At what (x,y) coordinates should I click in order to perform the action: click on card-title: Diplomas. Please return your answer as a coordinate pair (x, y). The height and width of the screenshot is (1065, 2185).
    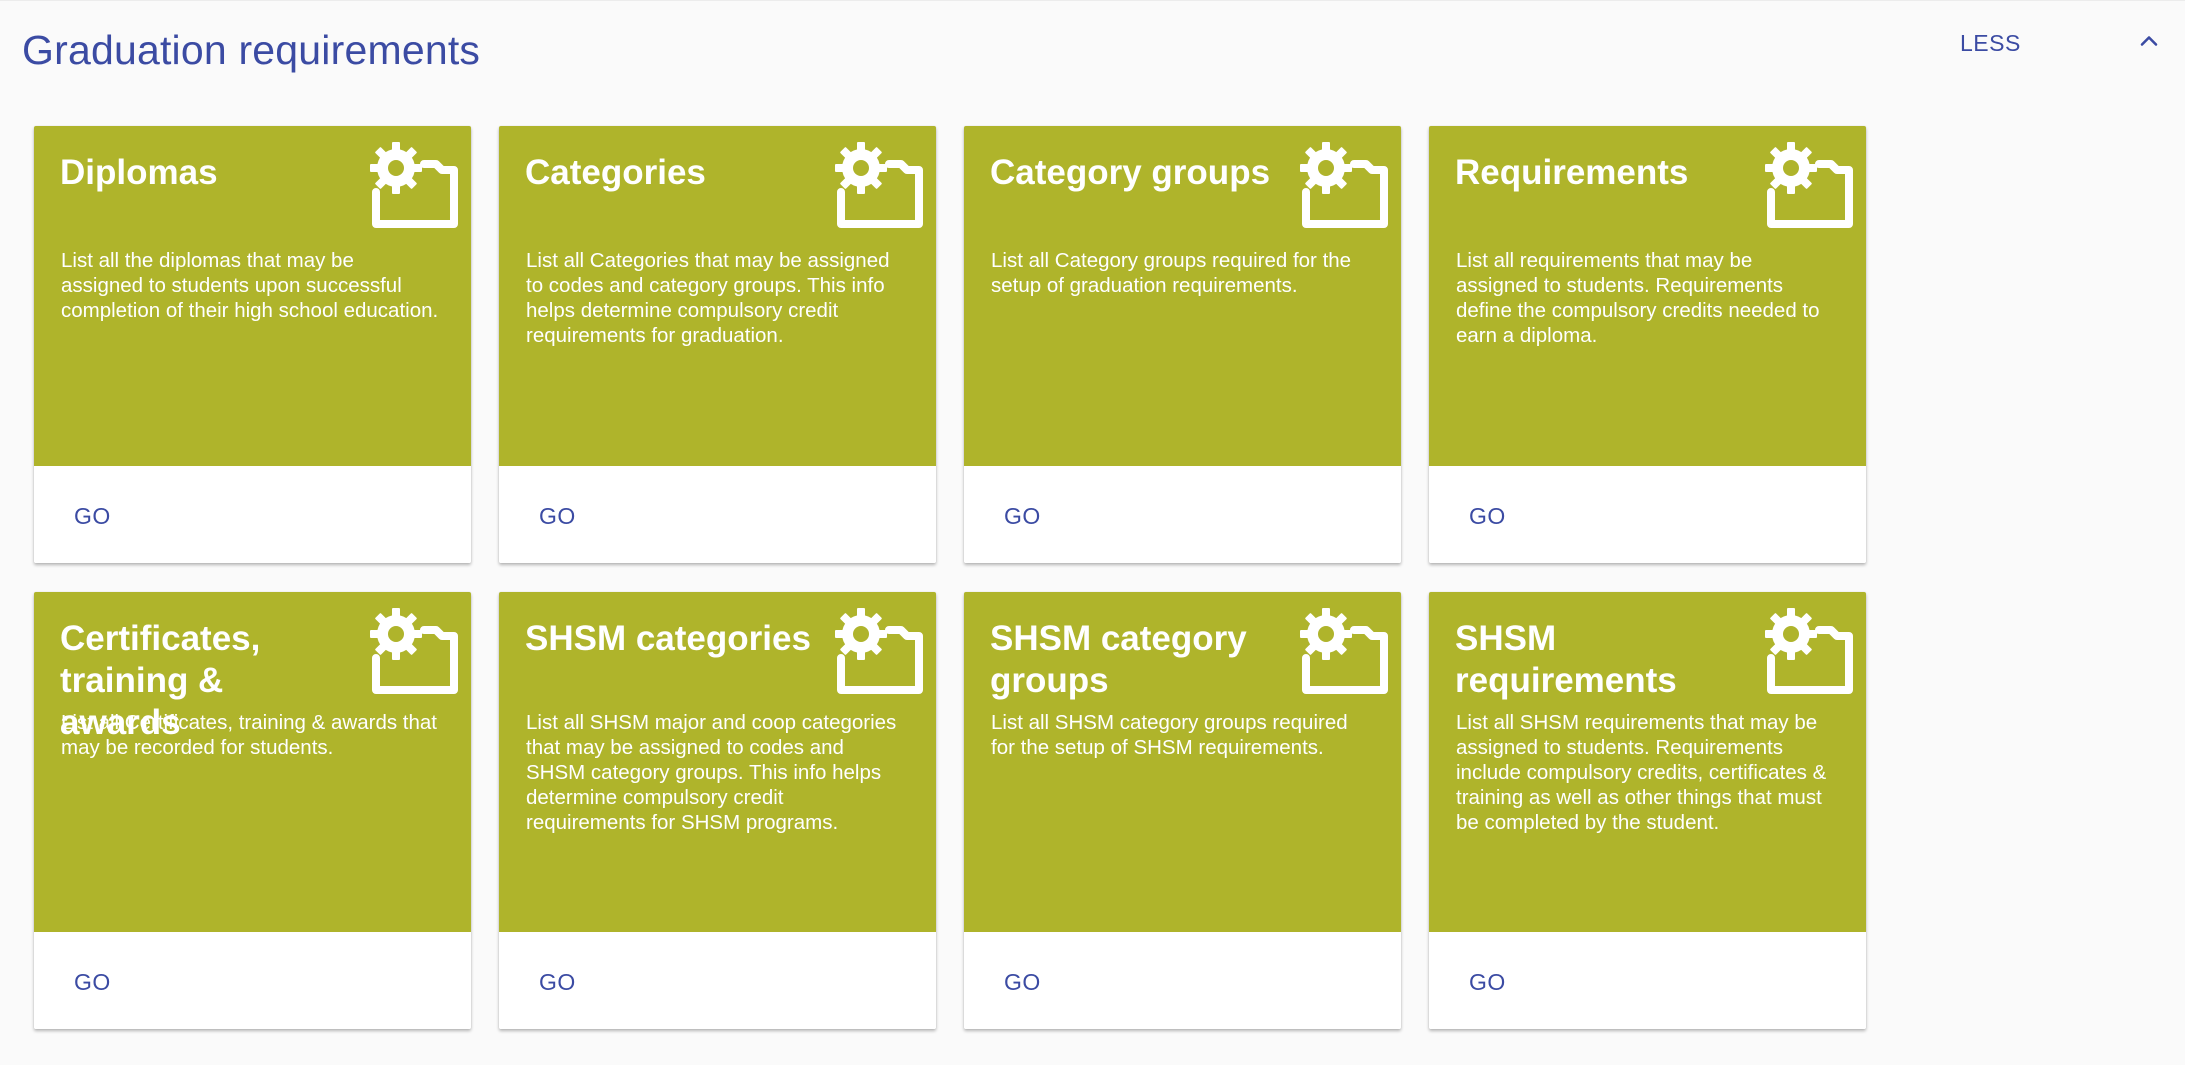
    Looking at the image, I should click on (139, 172).